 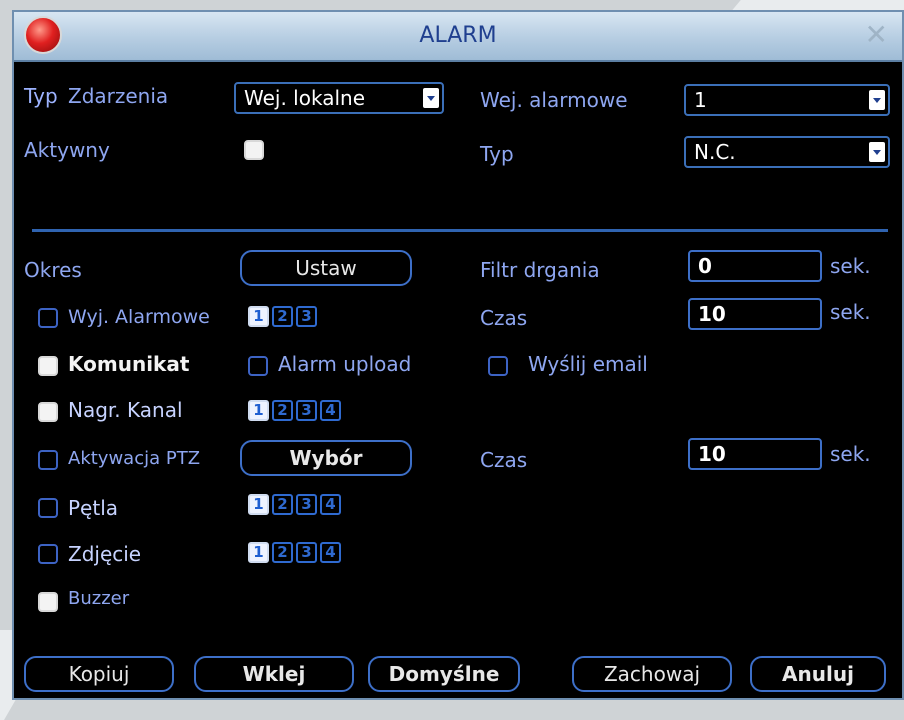 What do you see at coordinates (330, 552) in the screenshot?
I see `snapshot-channel-4: 4` at bounding box center [330, 552].